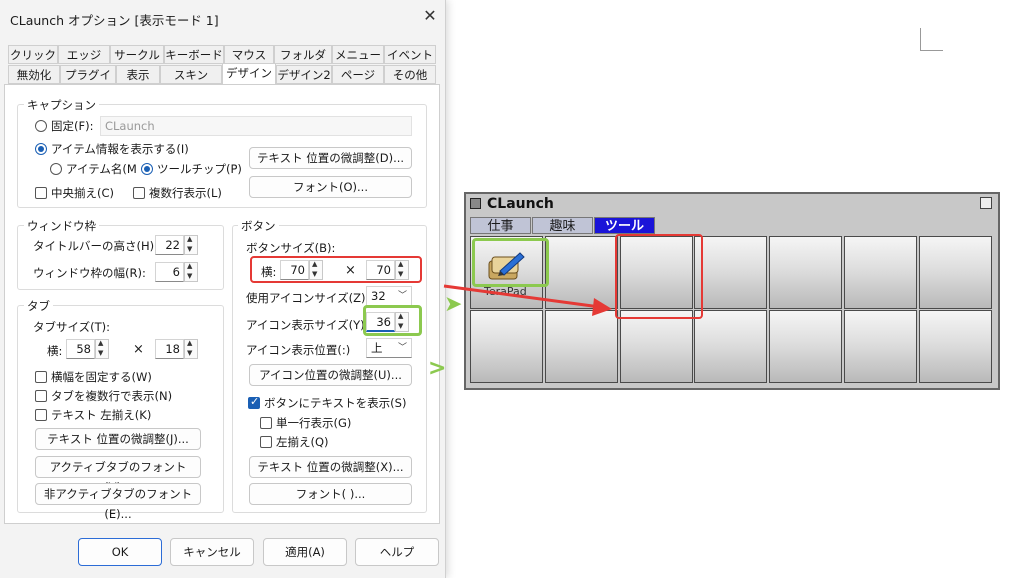  Describe the element at coordinates (137, 54) in the screenshot. I see `tab-circle: サークル` at that location.